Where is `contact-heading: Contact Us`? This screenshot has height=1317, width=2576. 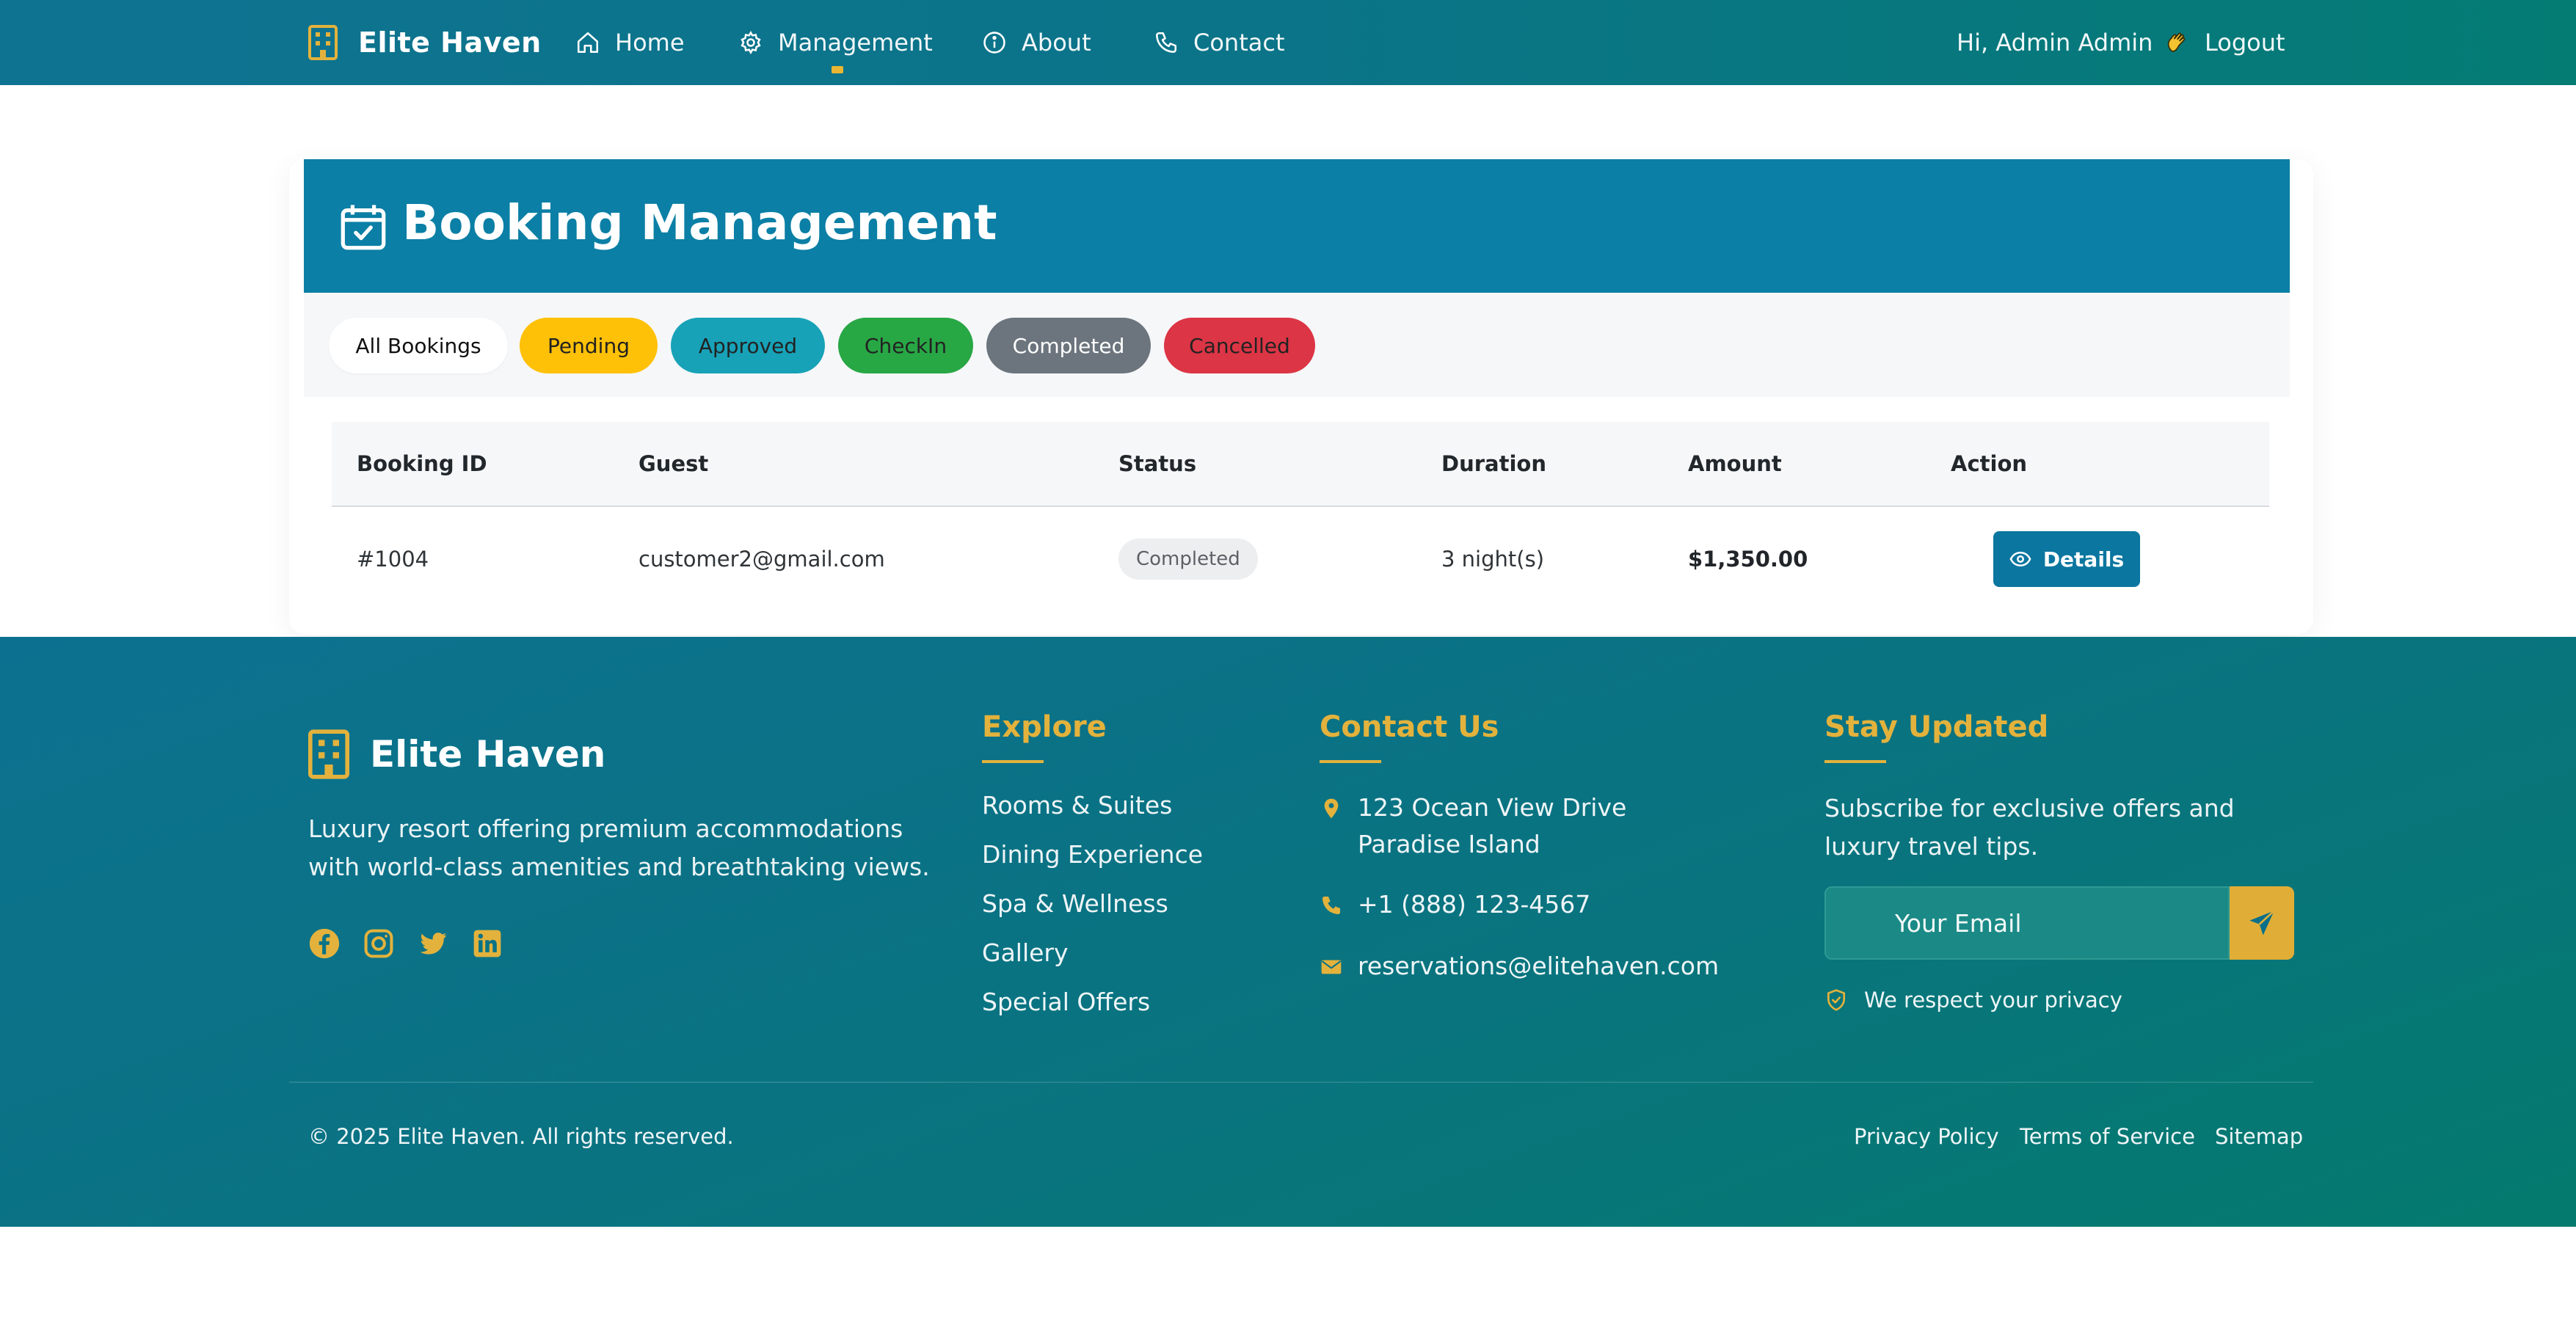 contact-heading: Contact Us is located at coordinates (1409, 727).